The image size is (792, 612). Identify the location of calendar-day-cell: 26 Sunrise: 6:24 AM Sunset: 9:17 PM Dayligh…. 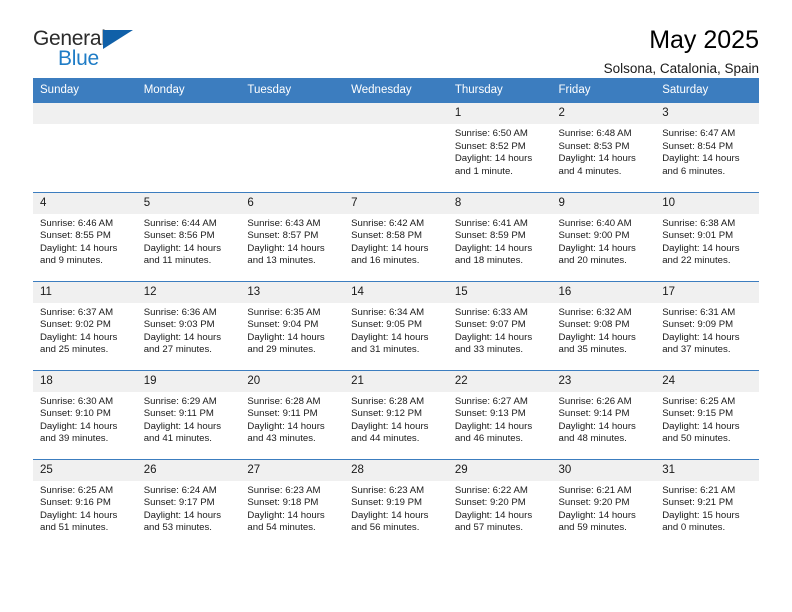
(188, 503).